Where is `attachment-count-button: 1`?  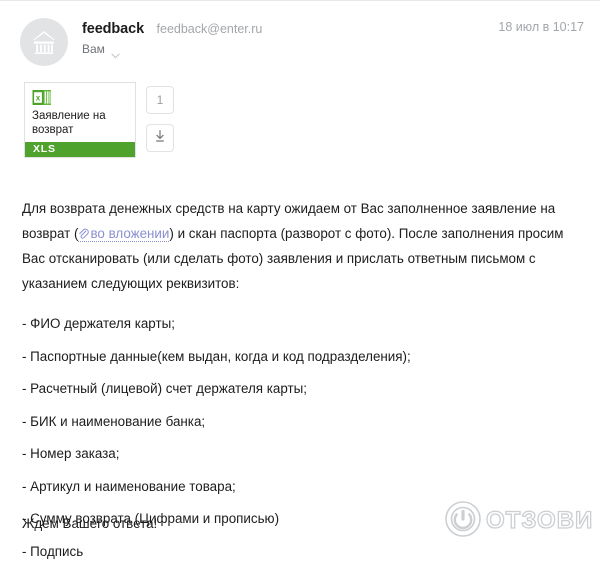
attachment-count-button: 1 is located at coordinates (160, 100).